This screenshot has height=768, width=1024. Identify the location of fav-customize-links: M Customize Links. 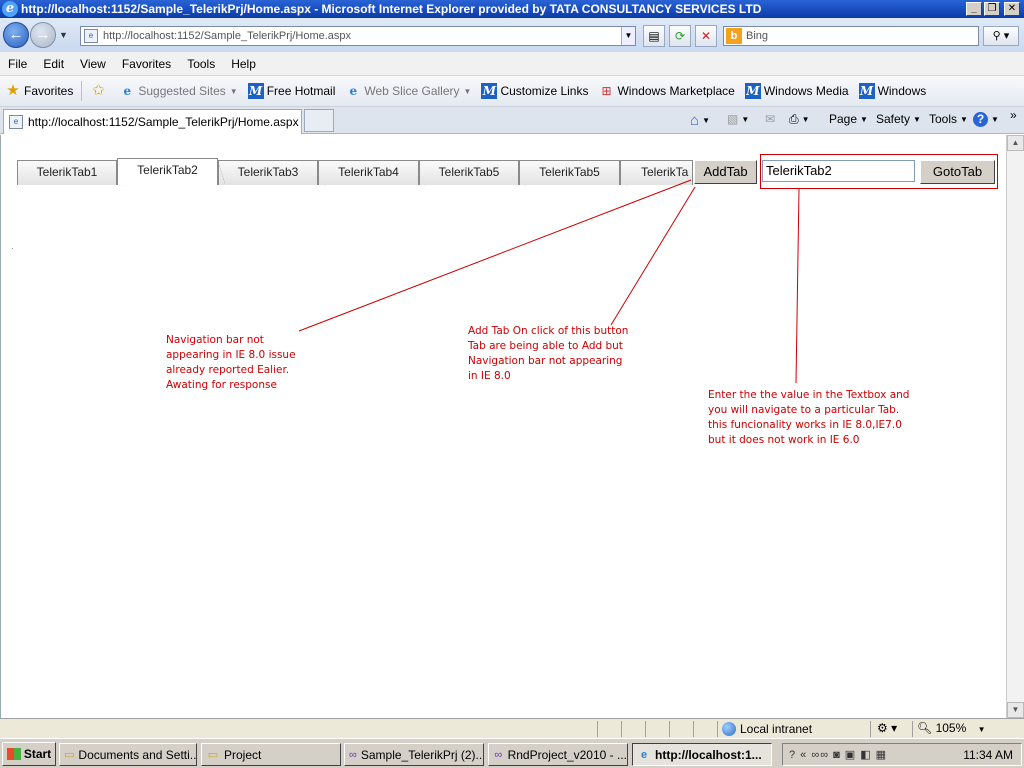
(534, 91).